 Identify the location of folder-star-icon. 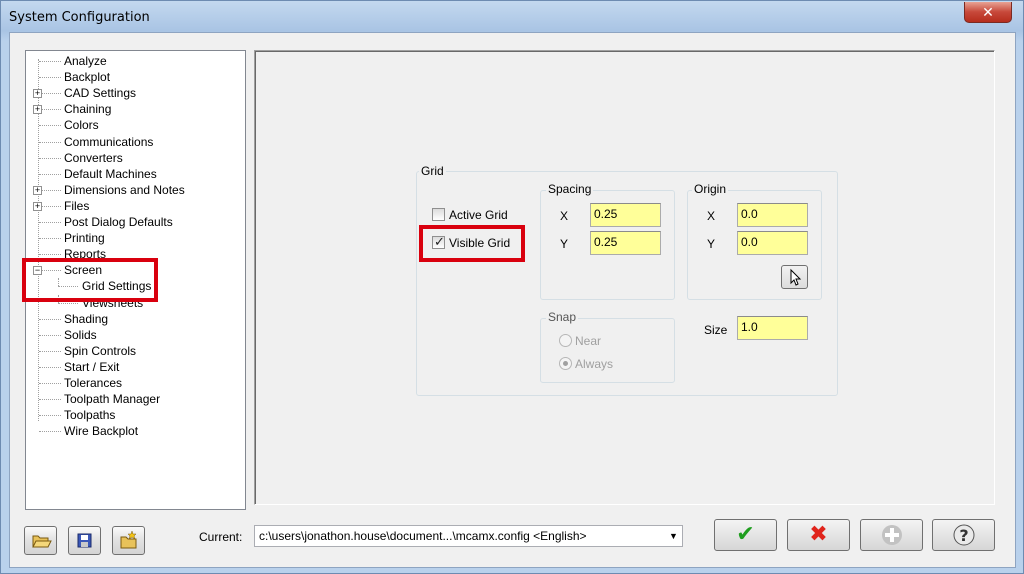
(128, 539).